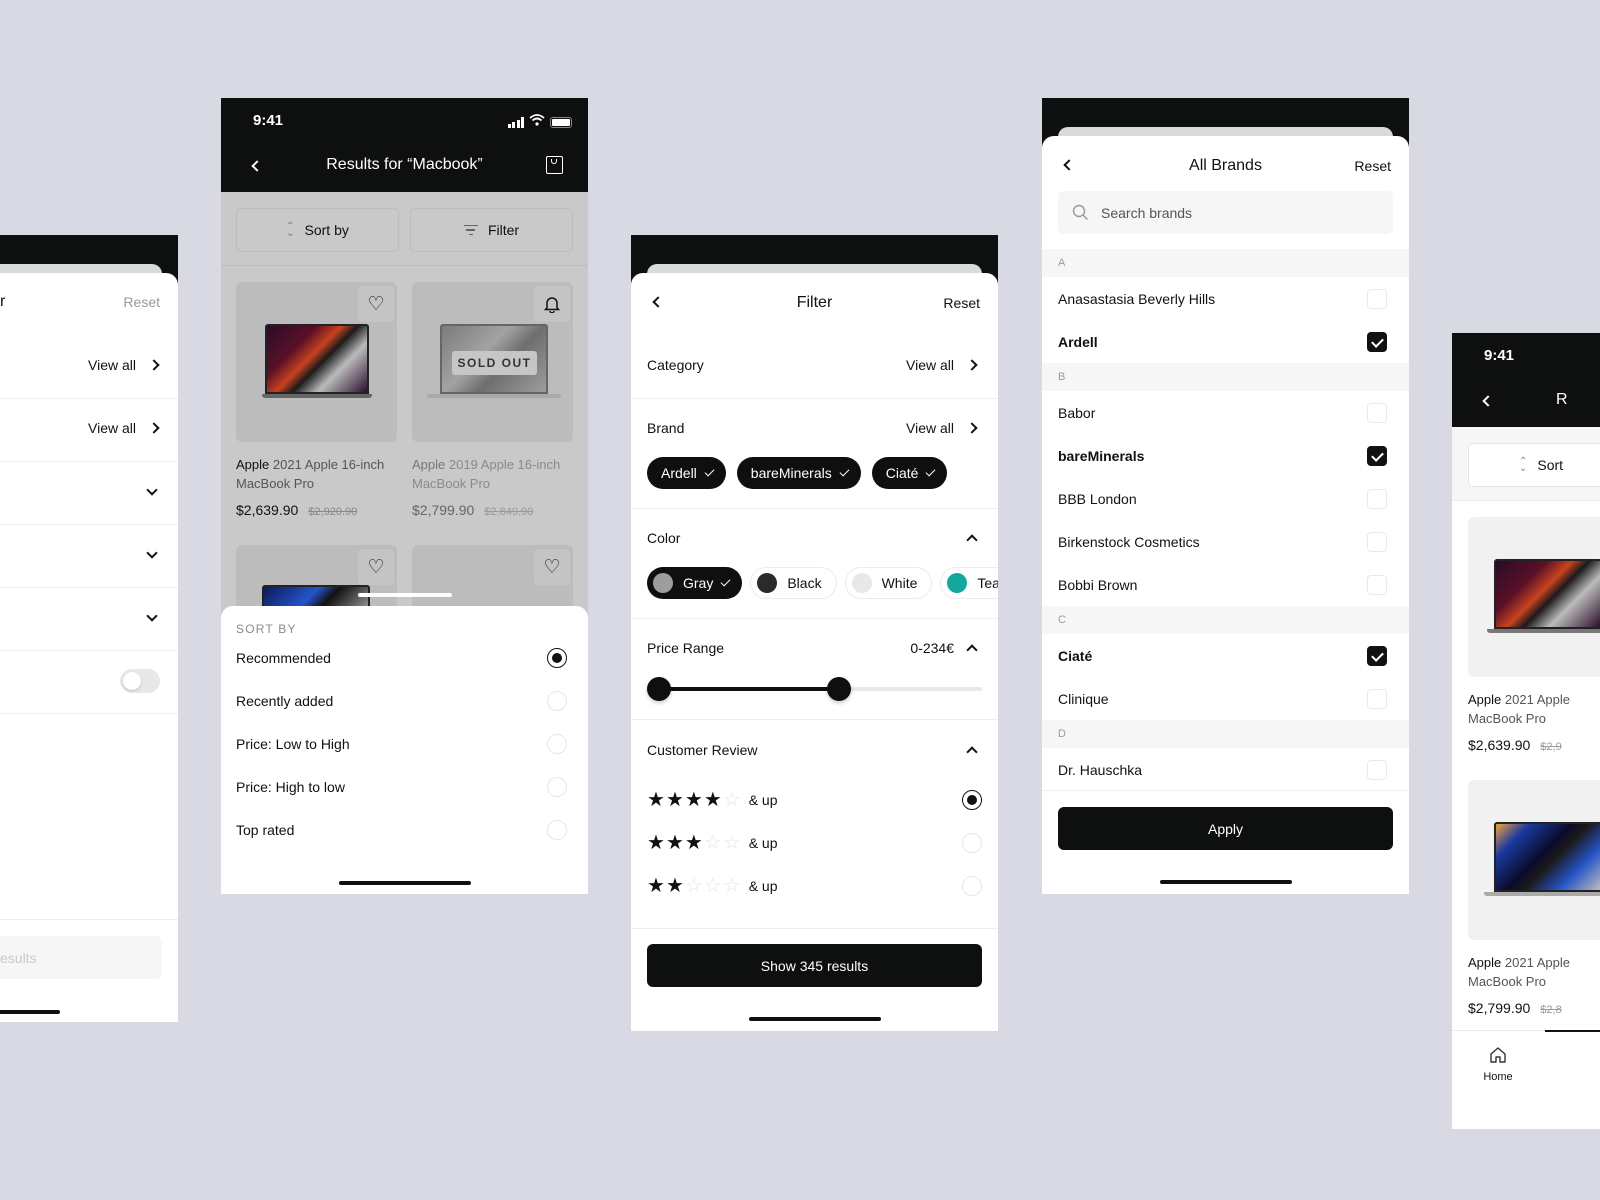 The width and height of the screenshot is (1600, 1200). What do you see at coordinates (1222, 498) in the screenshot?
I see `brand-list-item: BBB London` at bounding box center [1222, 498].